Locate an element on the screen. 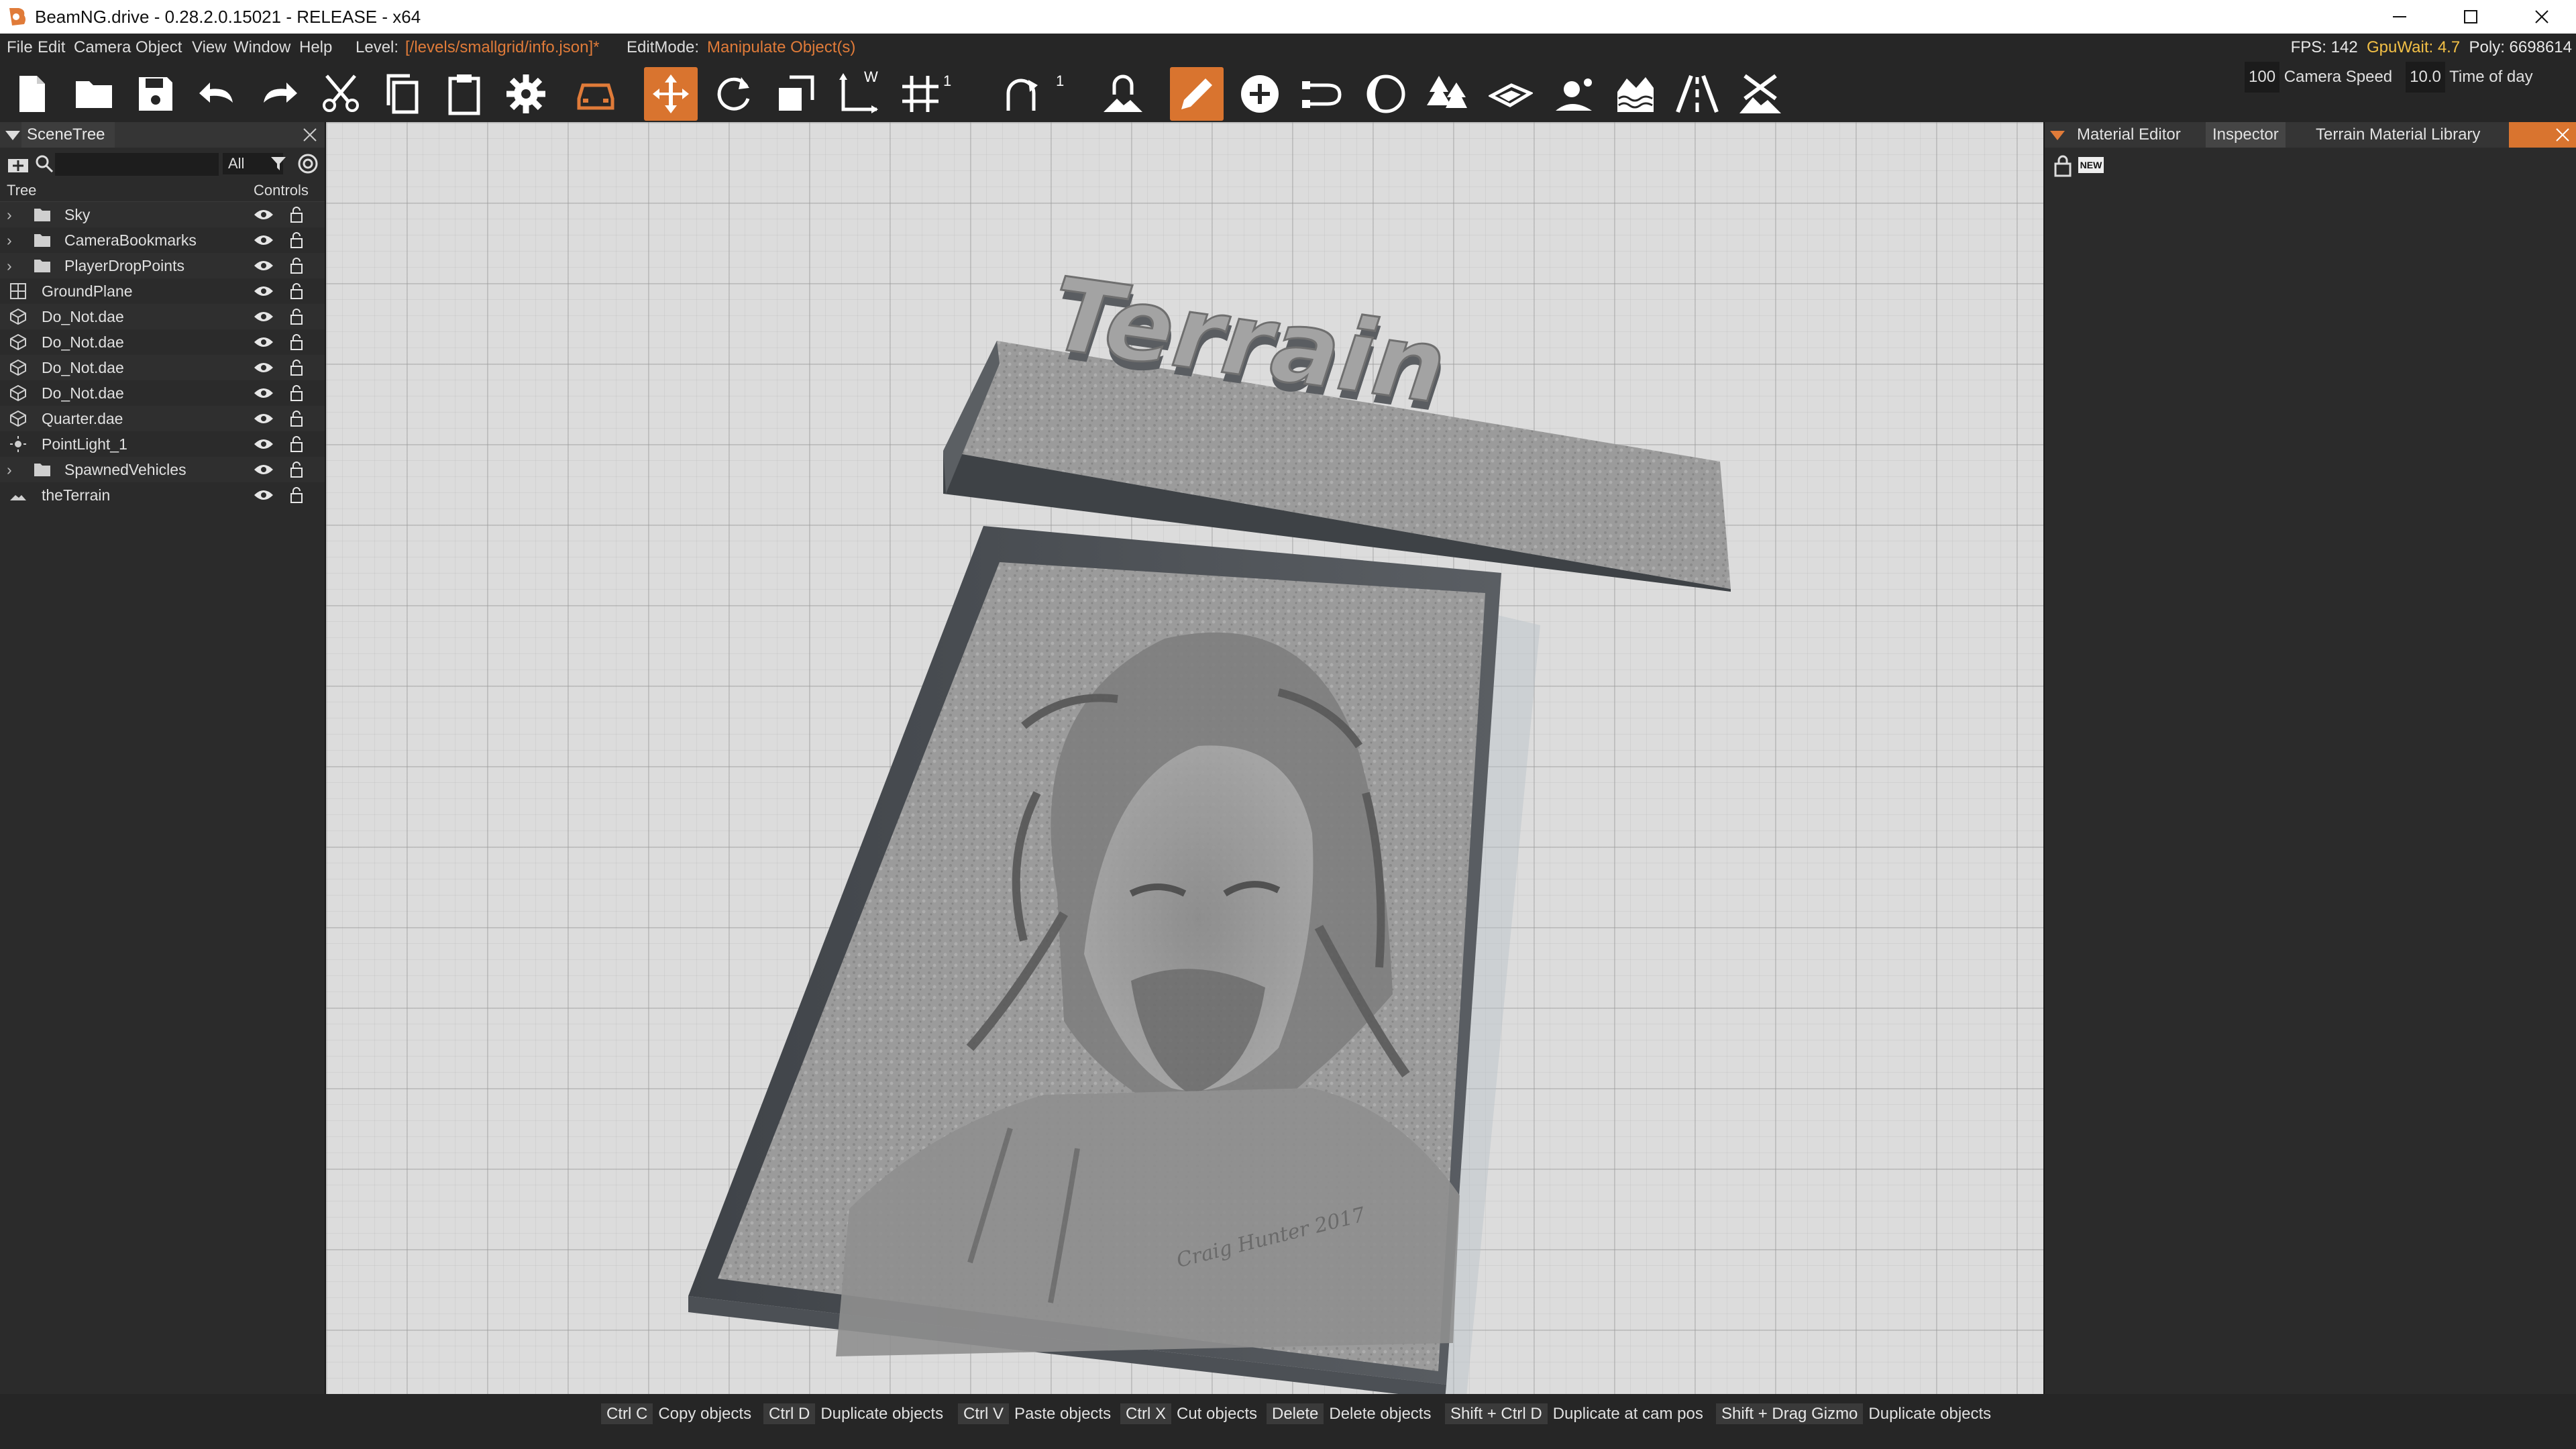  new-button is located at coordinates (32, 94).